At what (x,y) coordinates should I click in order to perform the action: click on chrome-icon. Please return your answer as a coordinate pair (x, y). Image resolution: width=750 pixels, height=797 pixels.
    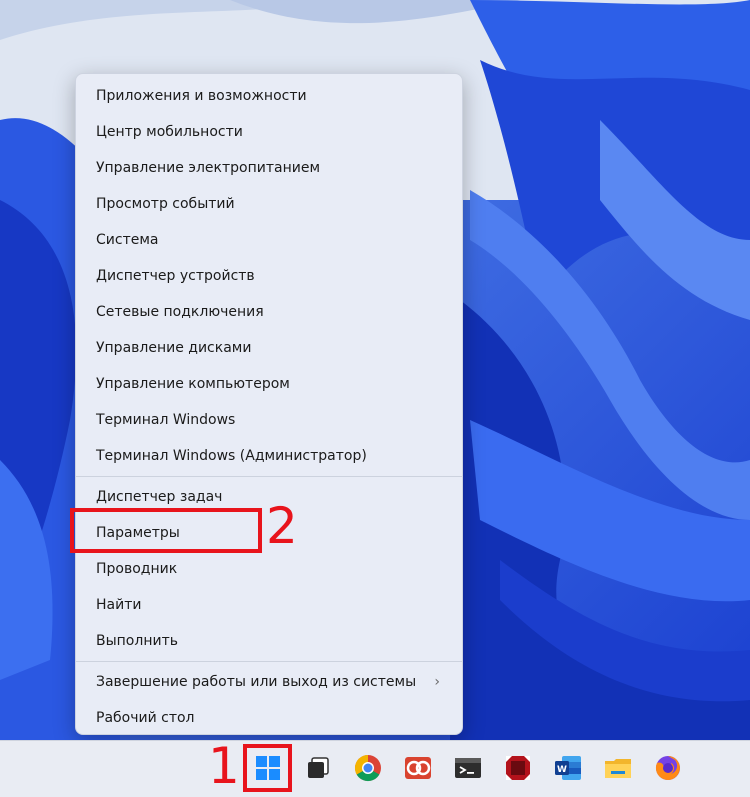
    Looking at the image, I should click on (368, 768).